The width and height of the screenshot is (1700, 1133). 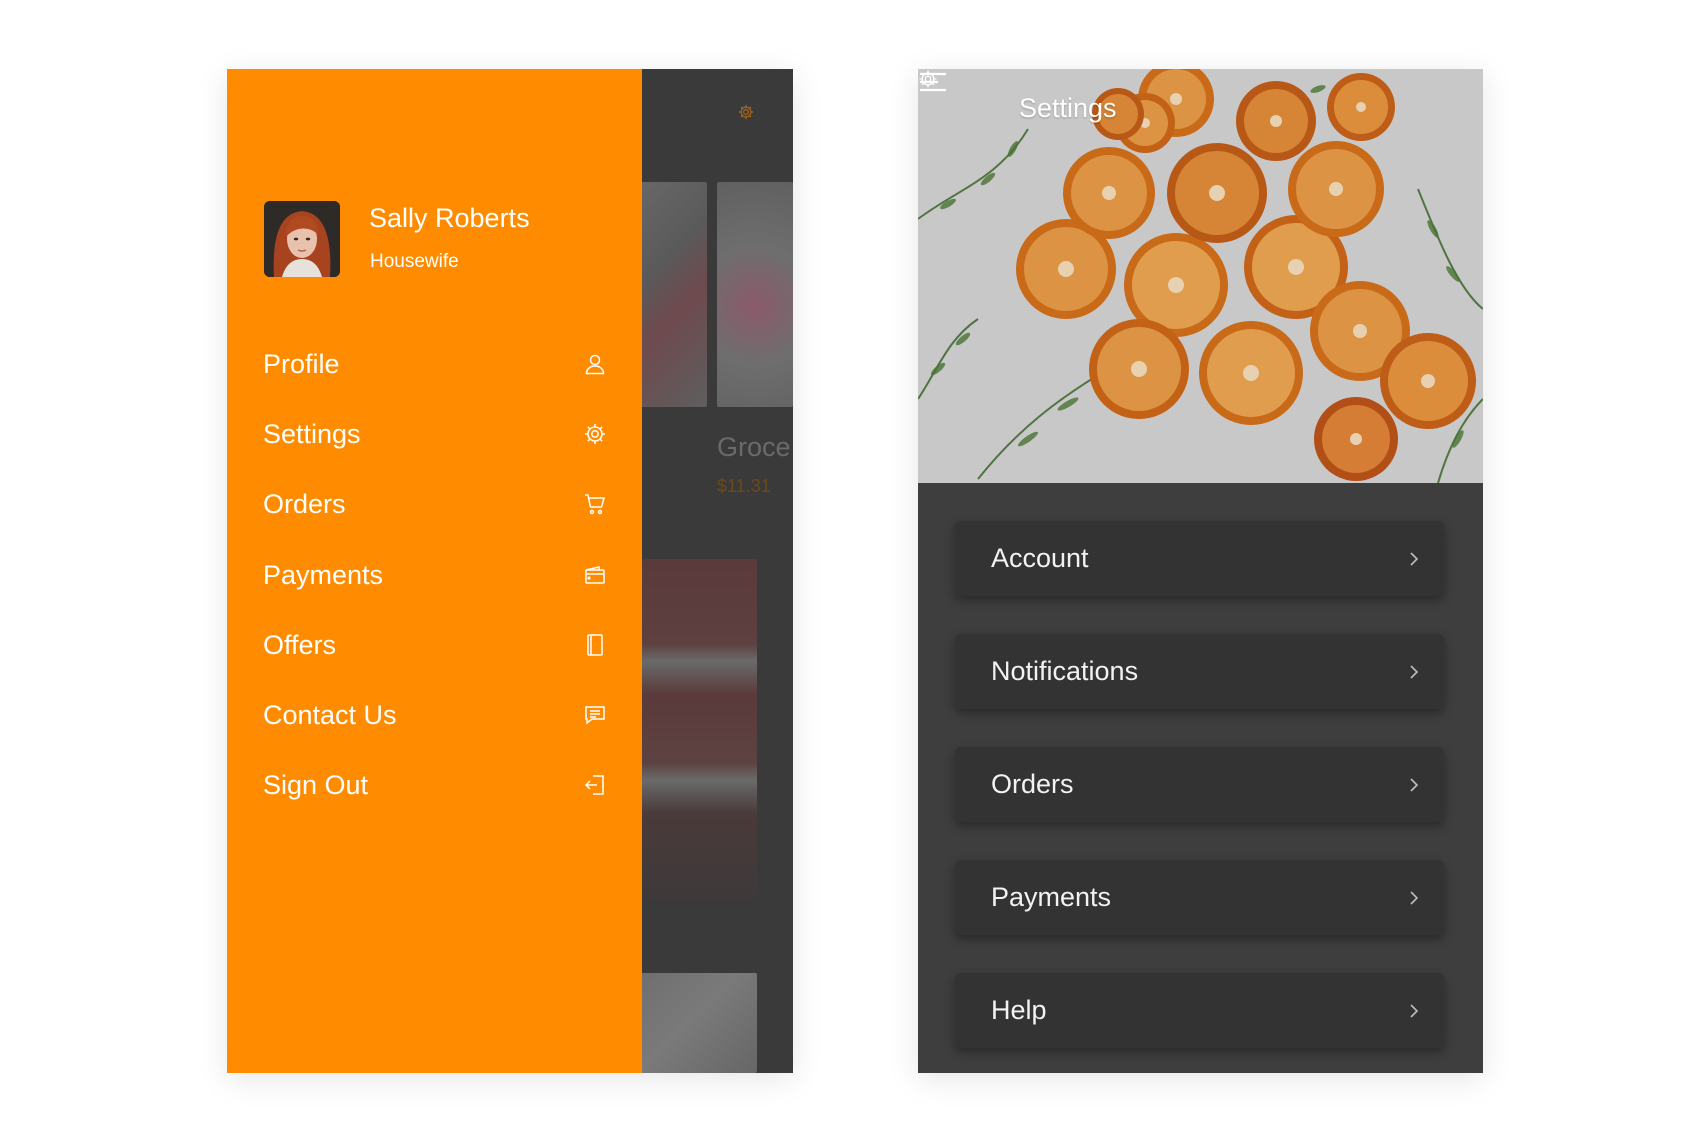 I want to click on settings-item-payments: Payments, so click(x=1199, y=897).